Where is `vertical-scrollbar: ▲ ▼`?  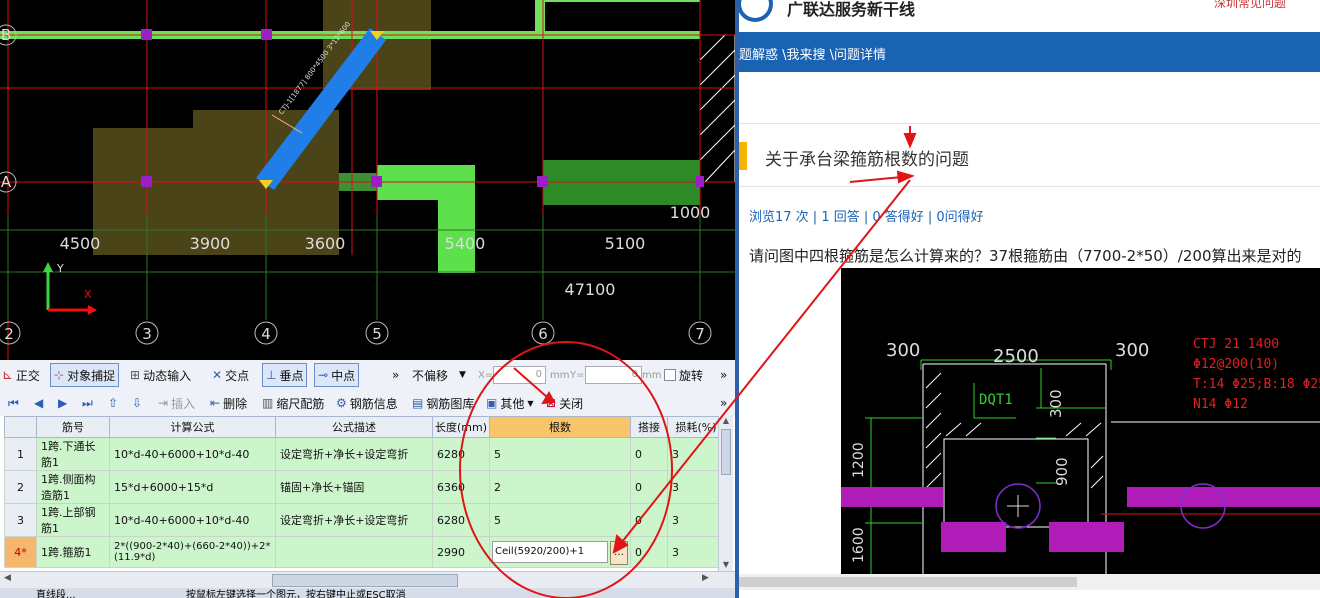
vertical-scrollbar: ▲ ▼ is located at coordinates (725, 493).